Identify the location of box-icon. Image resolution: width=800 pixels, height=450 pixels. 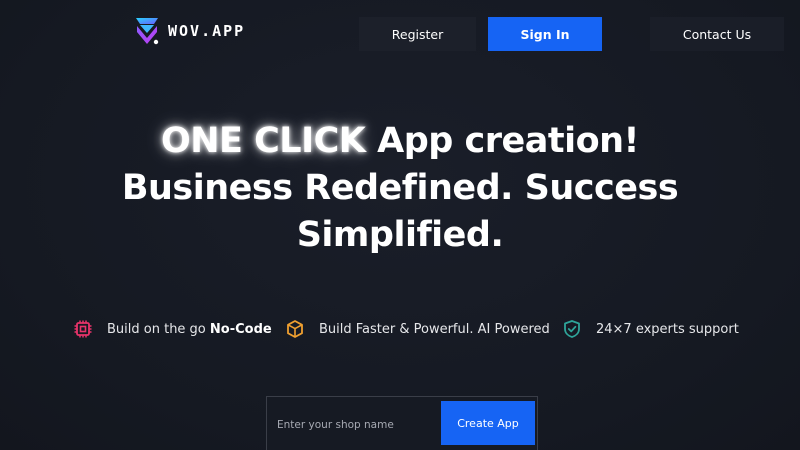
(295, 329).